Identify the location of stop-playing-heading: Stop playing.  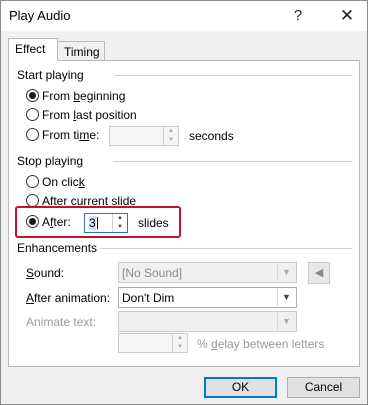
(50, 161).